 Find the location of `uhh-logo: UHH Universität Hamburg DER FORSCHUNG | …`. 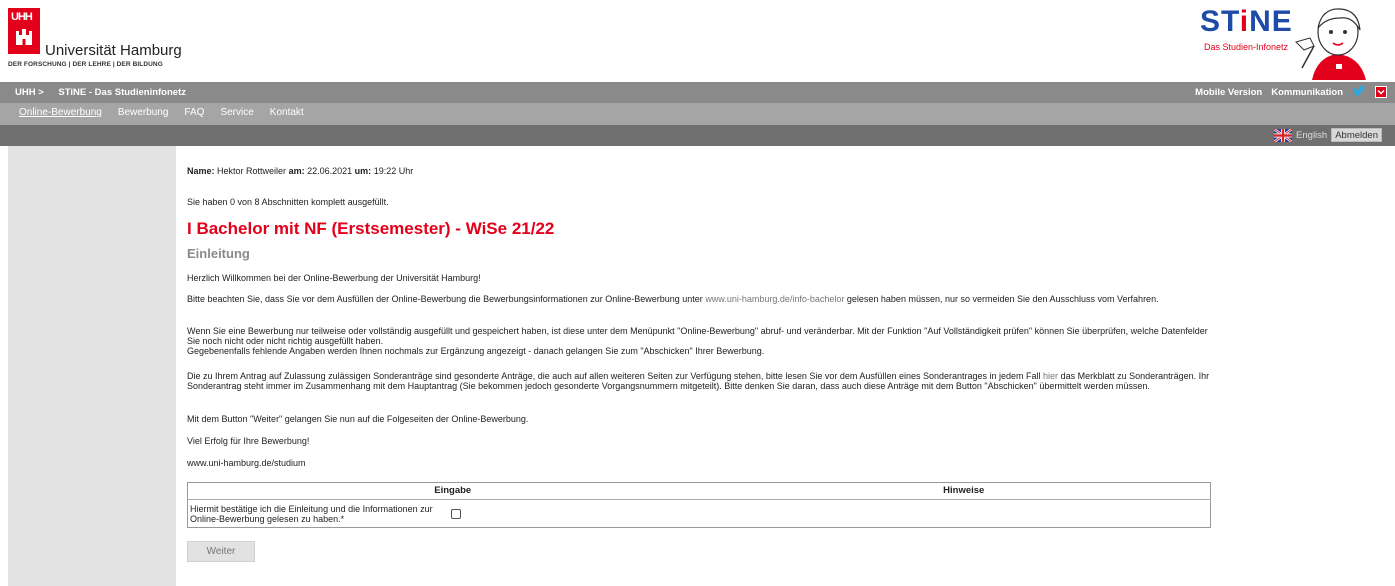

uhh-logo: UHH Universität Hamburg DER FORSCHUNG | … is located at coordinates (138, 41).